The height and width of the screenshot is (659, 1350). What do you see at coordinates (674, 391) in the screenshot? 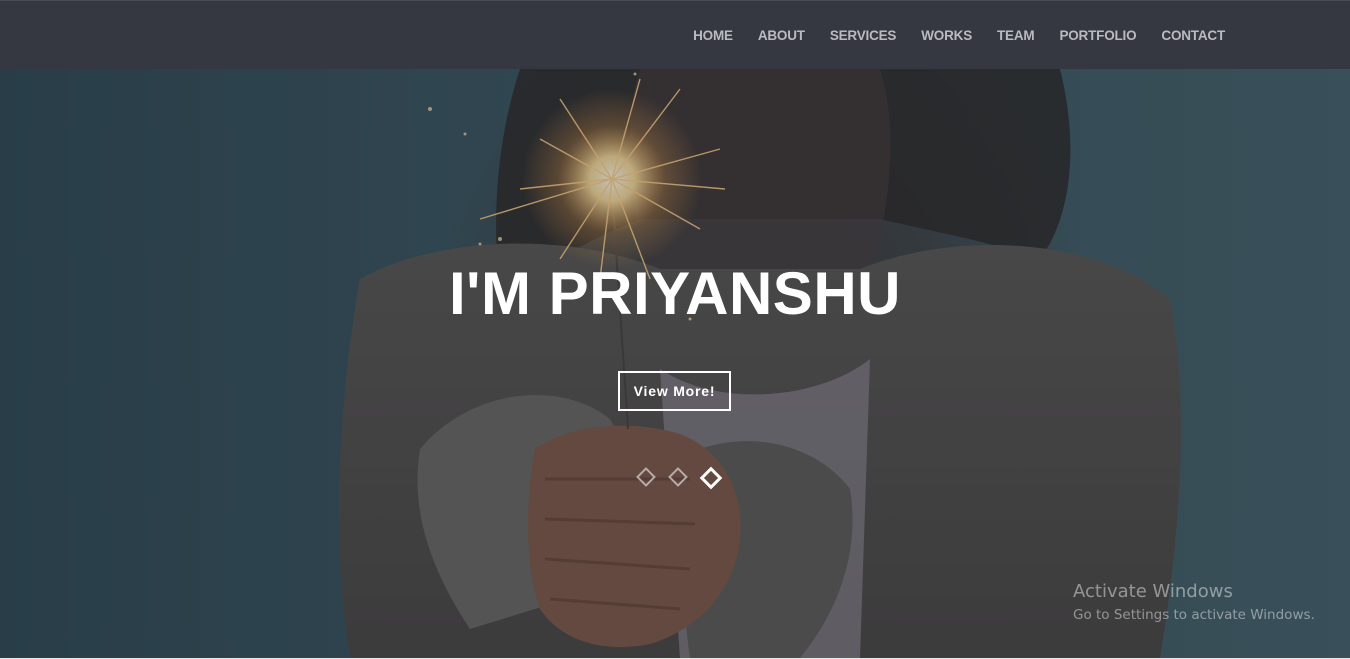
I see `view-more-button: View More!` at bounding box center [674, 391].